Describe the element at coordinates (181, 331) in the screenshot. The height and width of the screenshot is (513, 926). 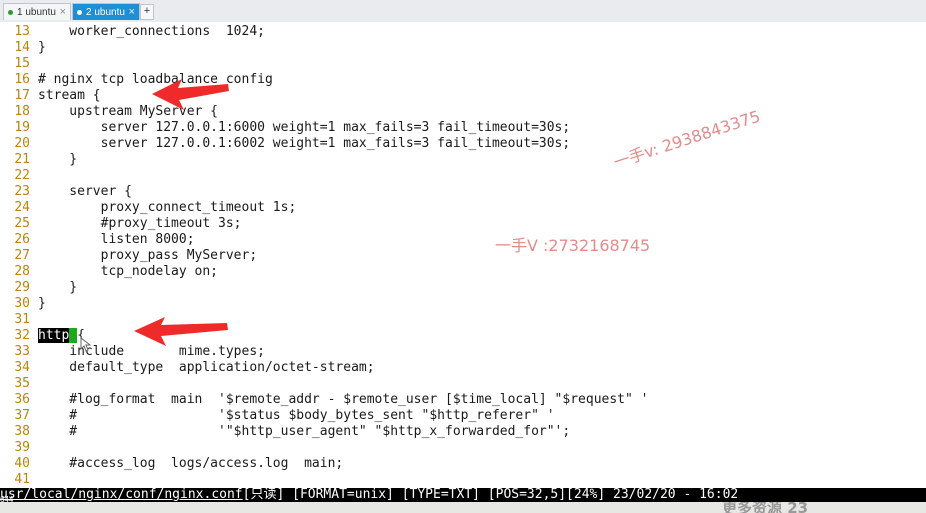
I see `annotation-arrow-http` at that location.